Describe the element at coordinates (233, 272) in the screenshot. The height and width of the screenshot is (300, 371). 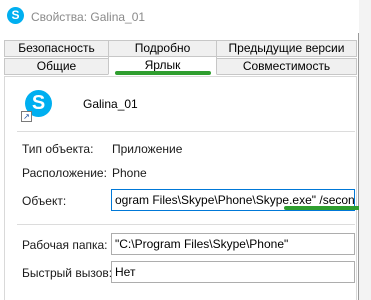
I see `hotkey-input: Нет` at that location.